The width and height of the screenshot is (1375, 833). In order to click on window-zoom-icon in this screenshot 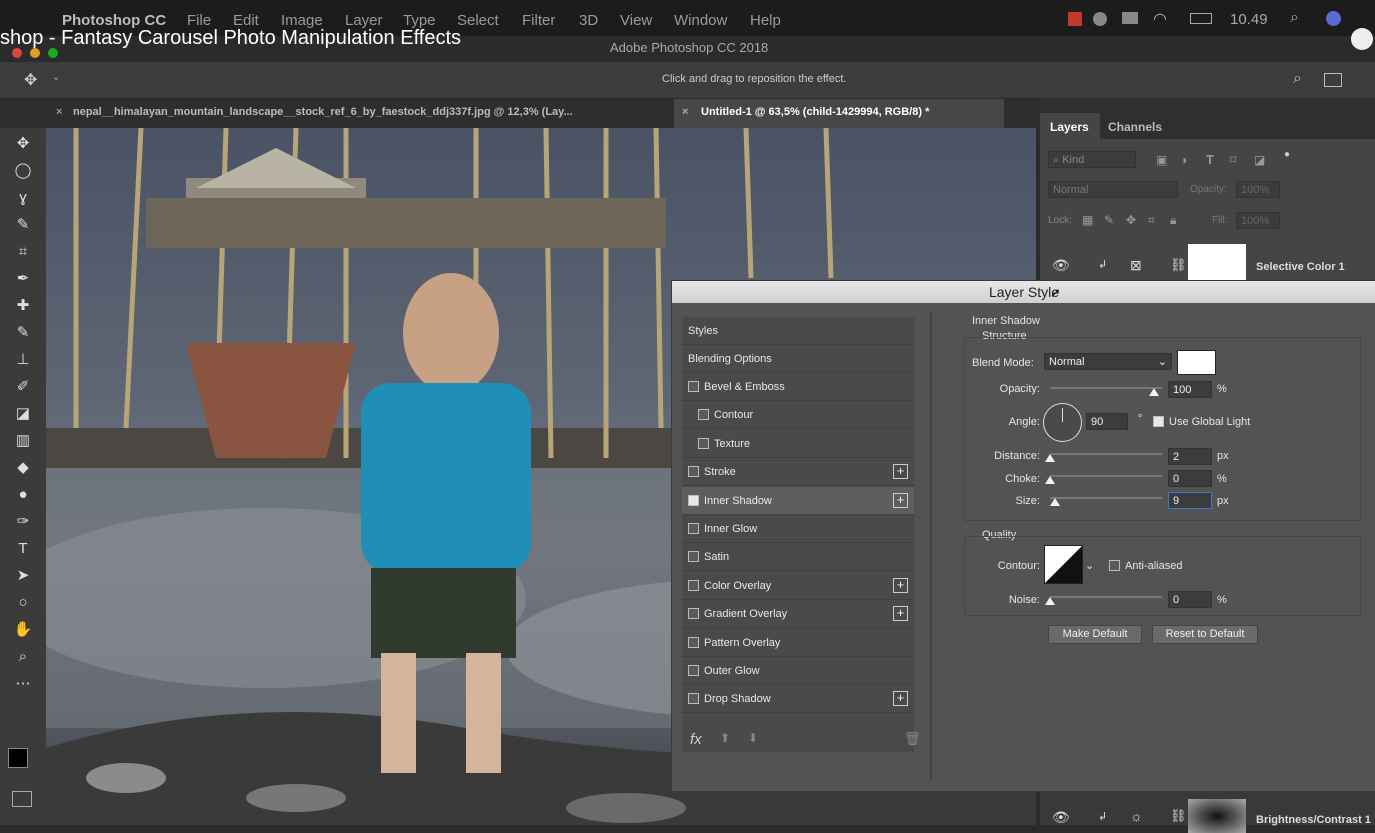, I will do `click(53, 53)`.